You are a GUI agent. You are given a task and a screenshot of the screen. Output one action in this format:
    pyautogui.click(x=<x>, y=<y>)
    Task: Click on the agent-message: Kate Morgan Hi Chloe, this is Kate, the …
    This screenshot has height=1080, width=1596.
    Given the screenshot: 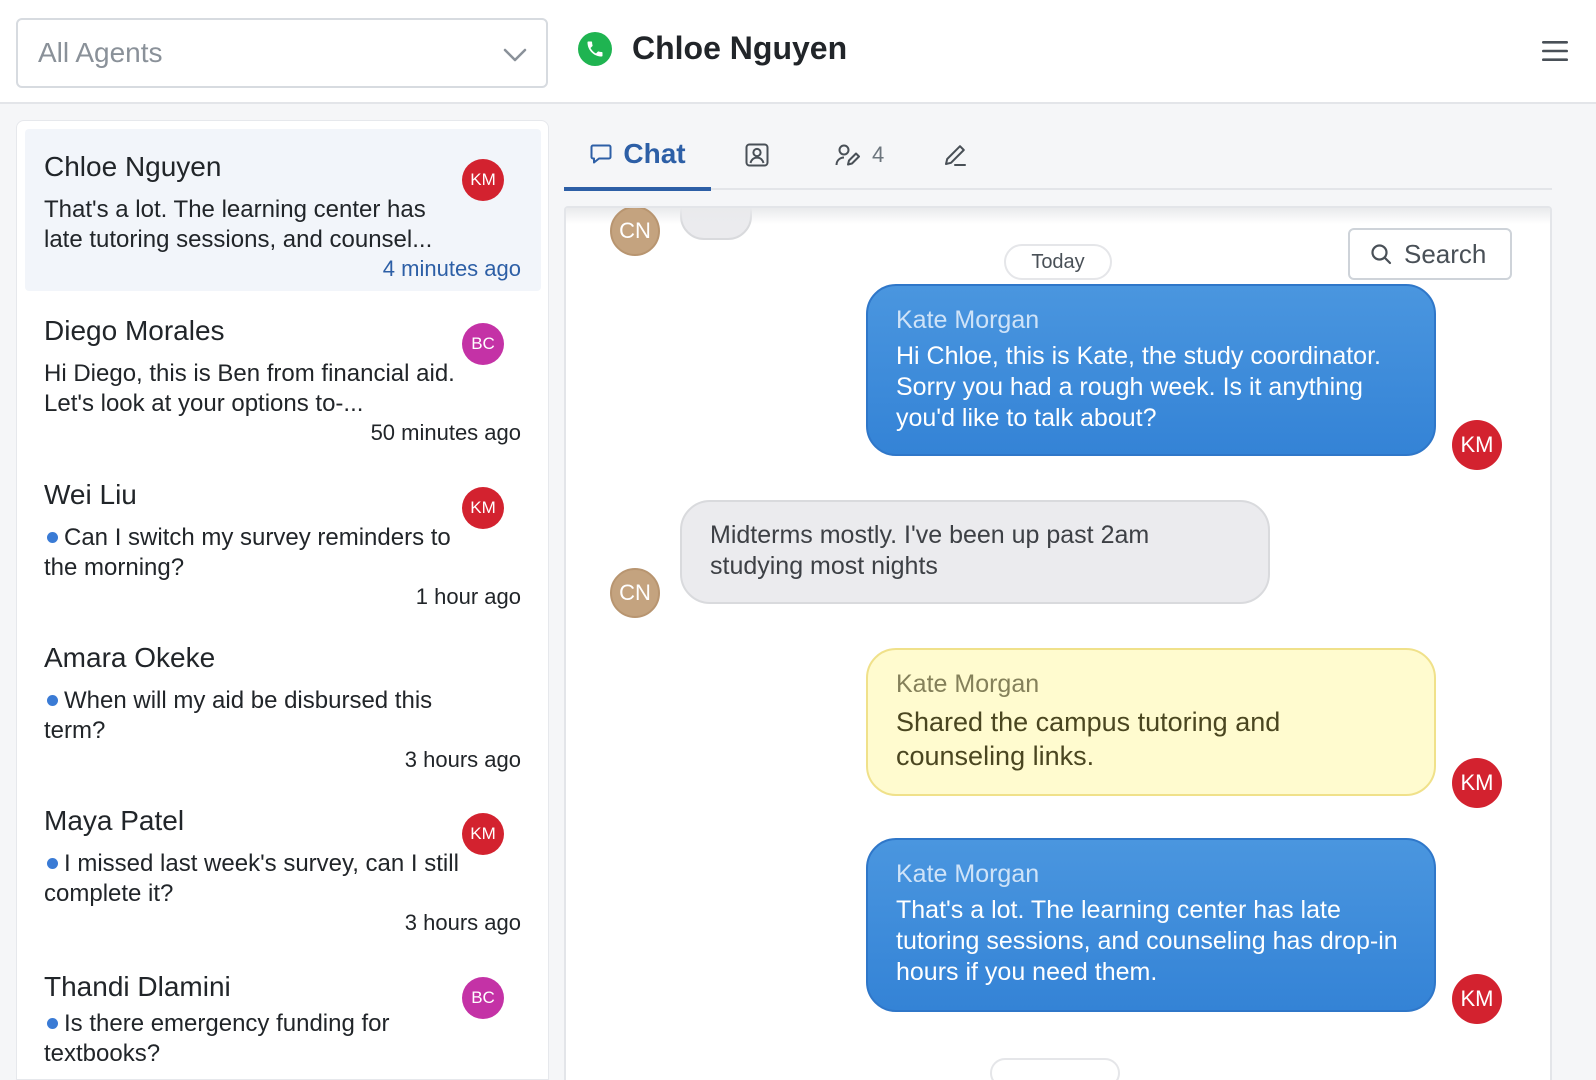 What is the action you would take?
    pyautogui.click(x=1151, y=370)
    